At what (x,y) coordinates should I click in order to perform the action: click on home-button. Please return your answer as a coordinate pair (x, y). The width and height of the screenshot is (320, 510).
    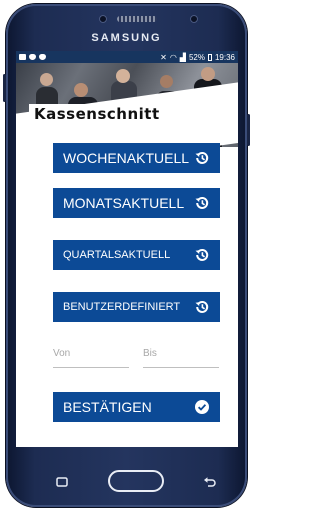
    Looking at the image, I should click on (136, 481).